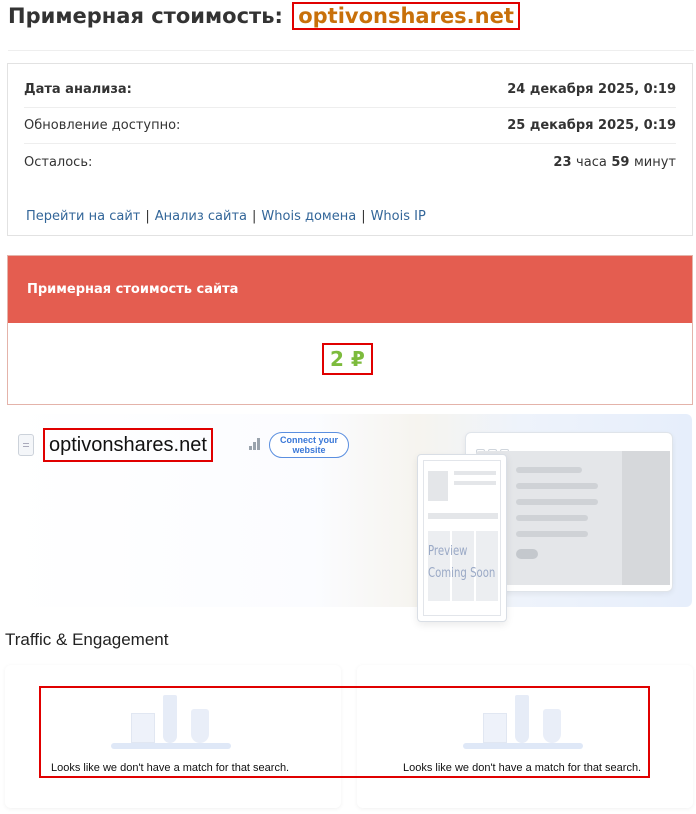  I want to click on site-value-price: 2 ₽, so click(347, 359).